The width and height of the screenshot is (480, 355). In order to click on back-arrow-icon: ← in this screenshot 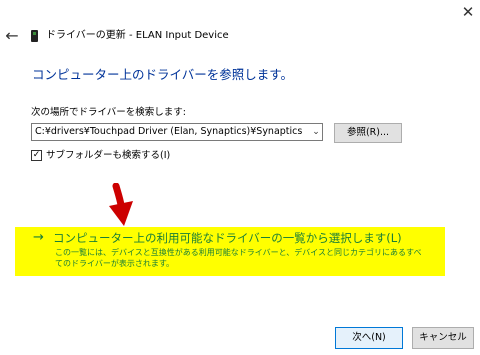, I will do `click(12, 36)`.